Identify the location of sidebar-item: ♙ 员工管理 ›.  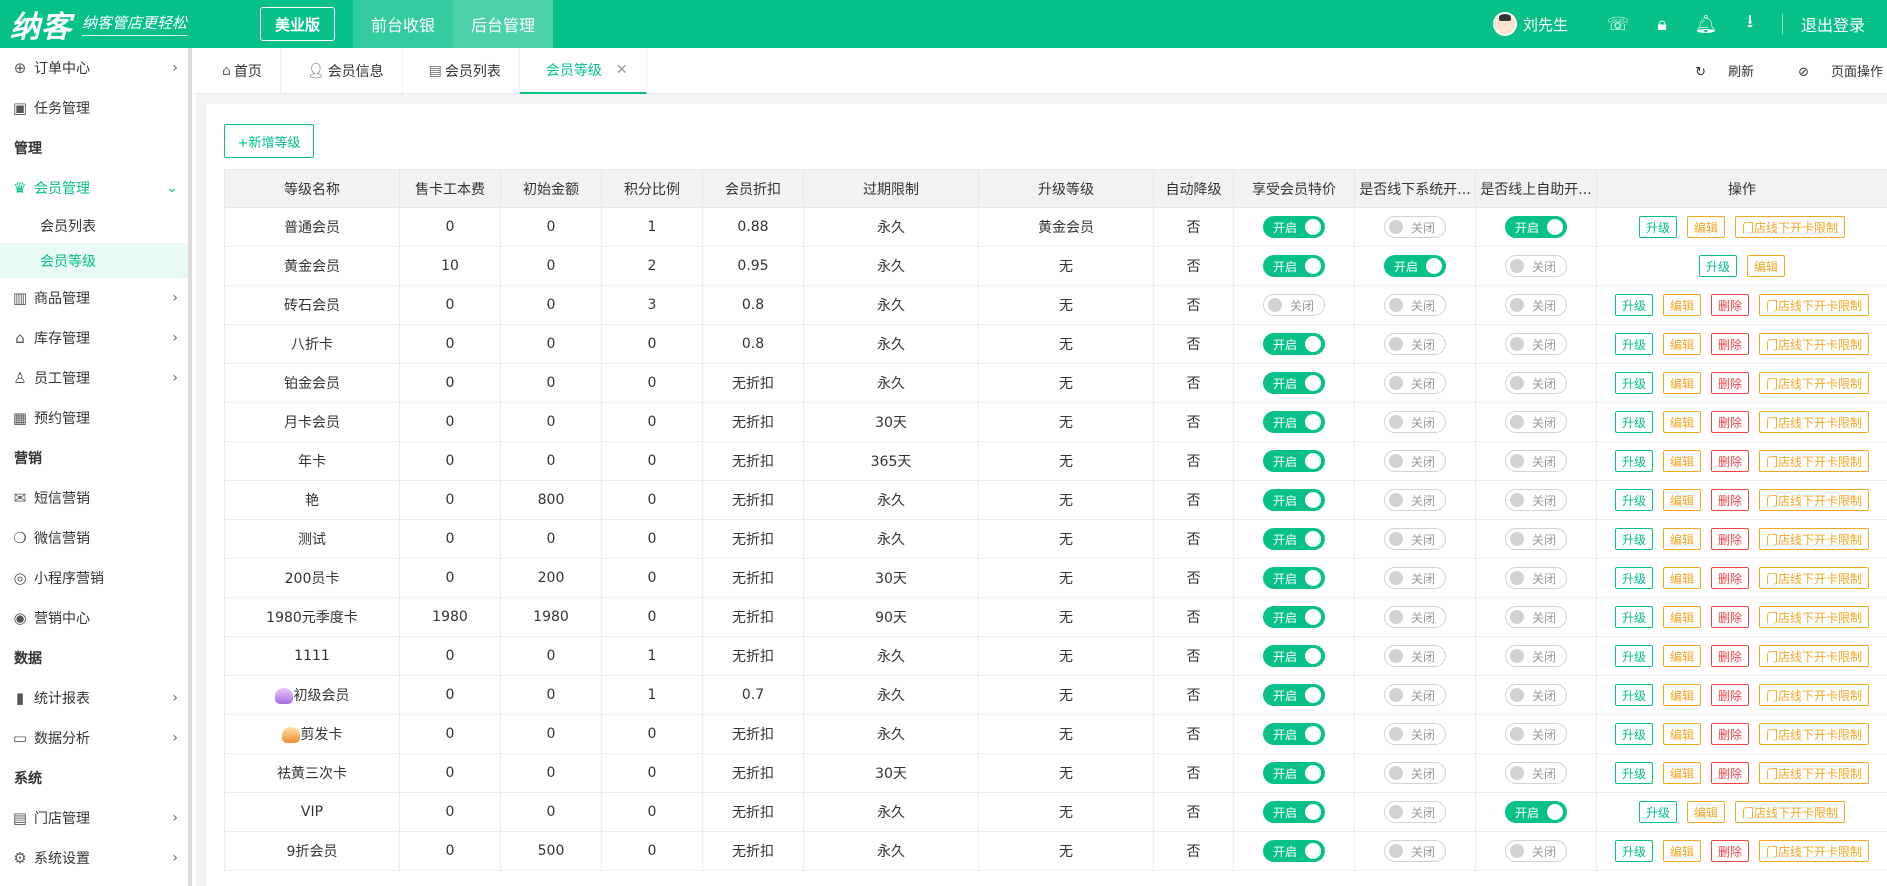
(94, 378).